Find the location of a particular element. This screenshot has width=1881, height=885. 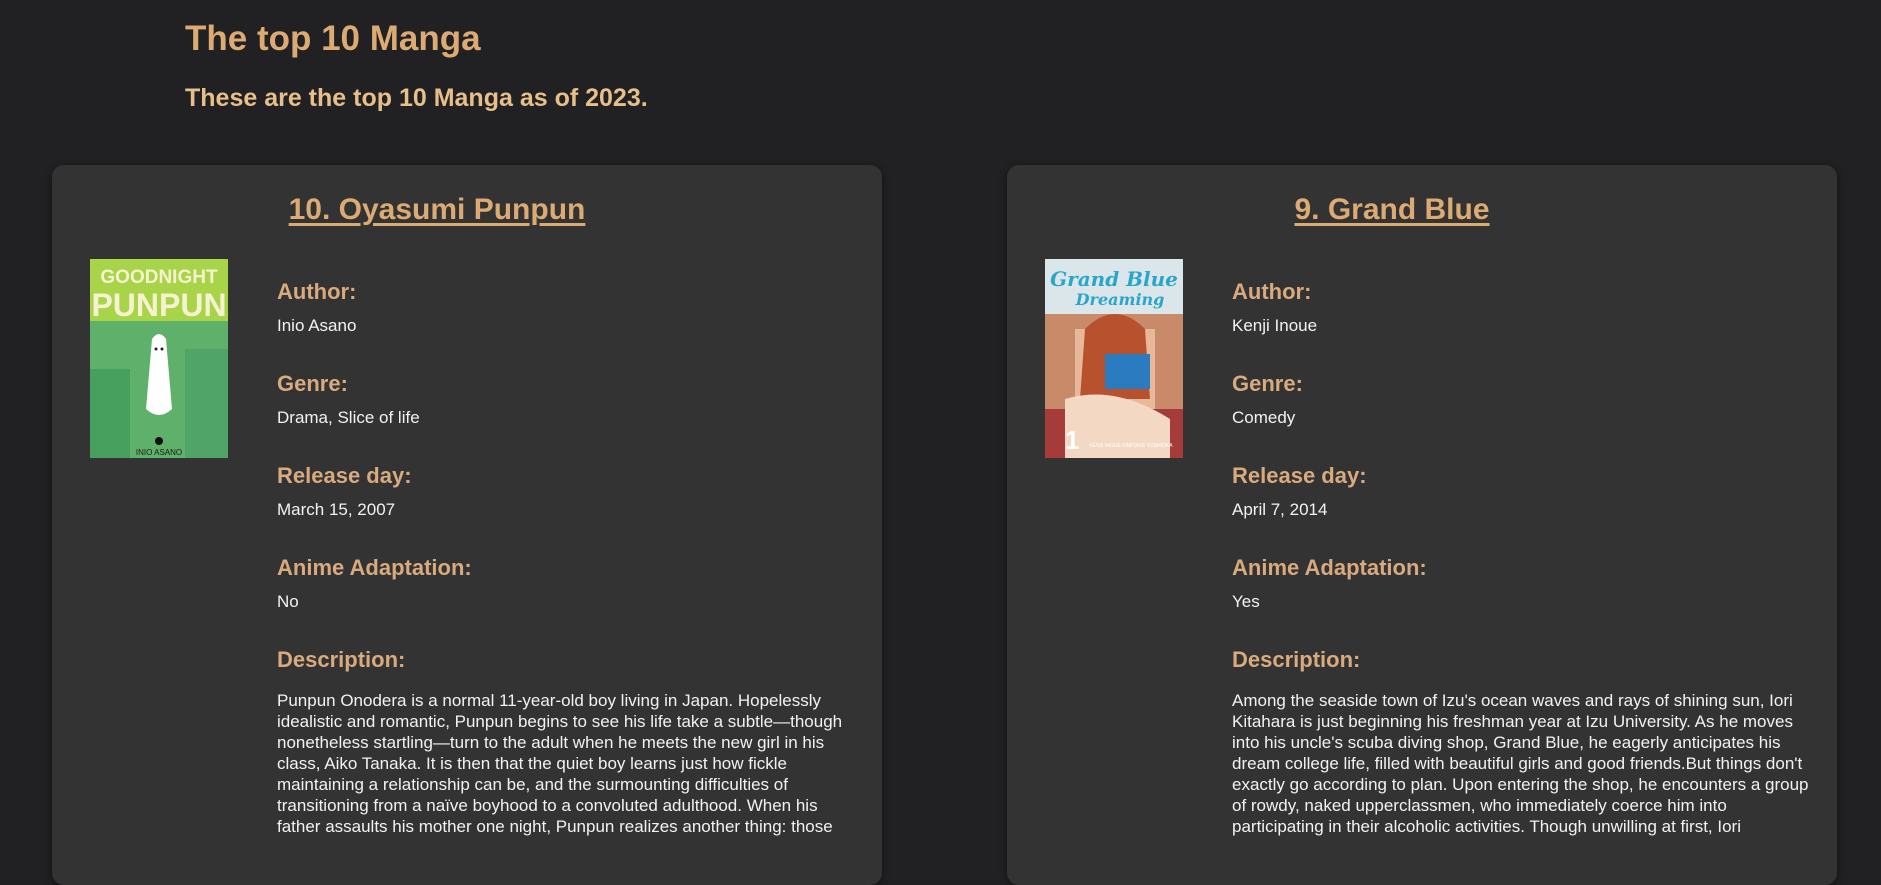

svg-text: Dreaming is located at coordinates (1120, 299).